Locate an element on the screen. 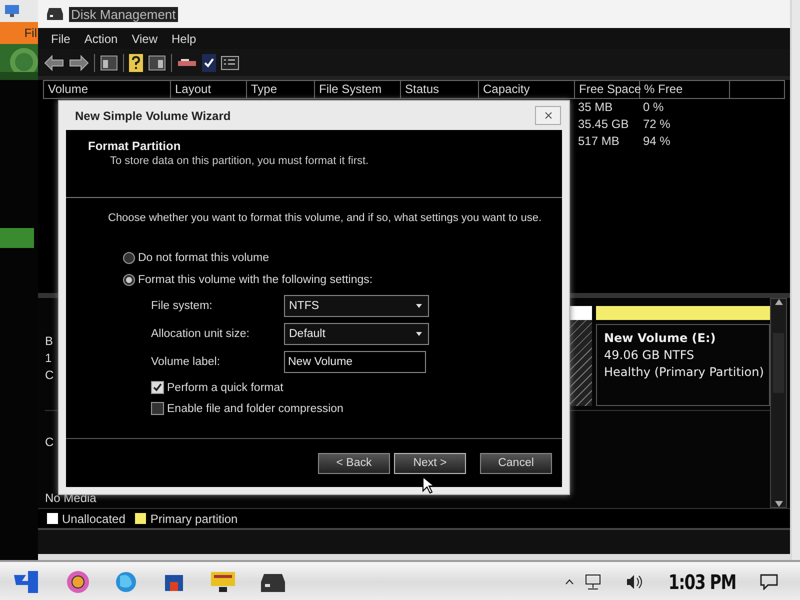 The image size is (800, 600). drive-icon is located at coordinates (55, 14).